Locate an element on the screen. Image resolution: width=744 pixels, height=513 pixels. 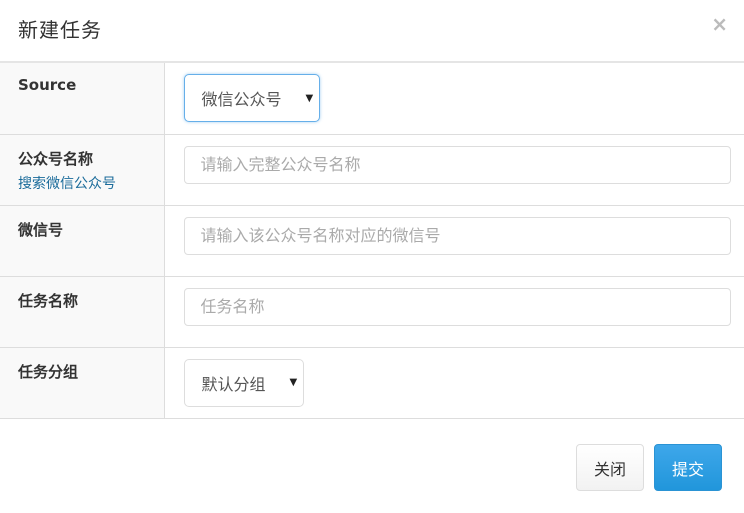
form-row-task-name: 任务名称 is located at coordinates (372, 312).